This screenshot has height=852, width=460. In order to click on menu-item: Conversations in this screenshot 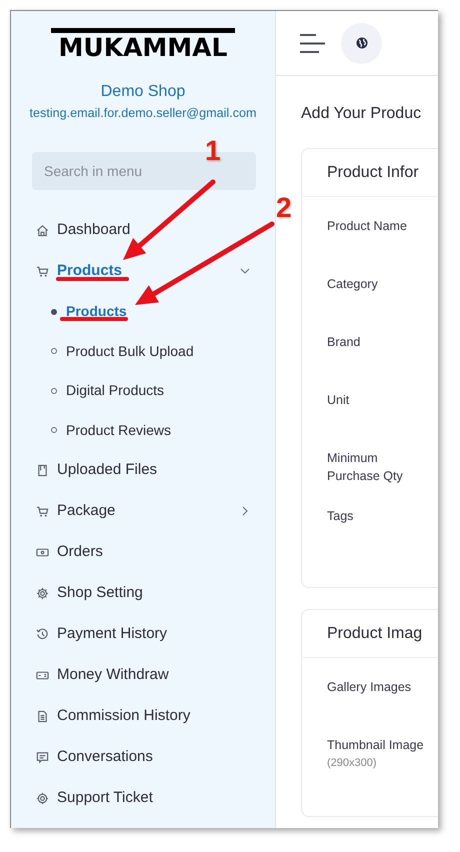, I will do `click(143, 757)`.